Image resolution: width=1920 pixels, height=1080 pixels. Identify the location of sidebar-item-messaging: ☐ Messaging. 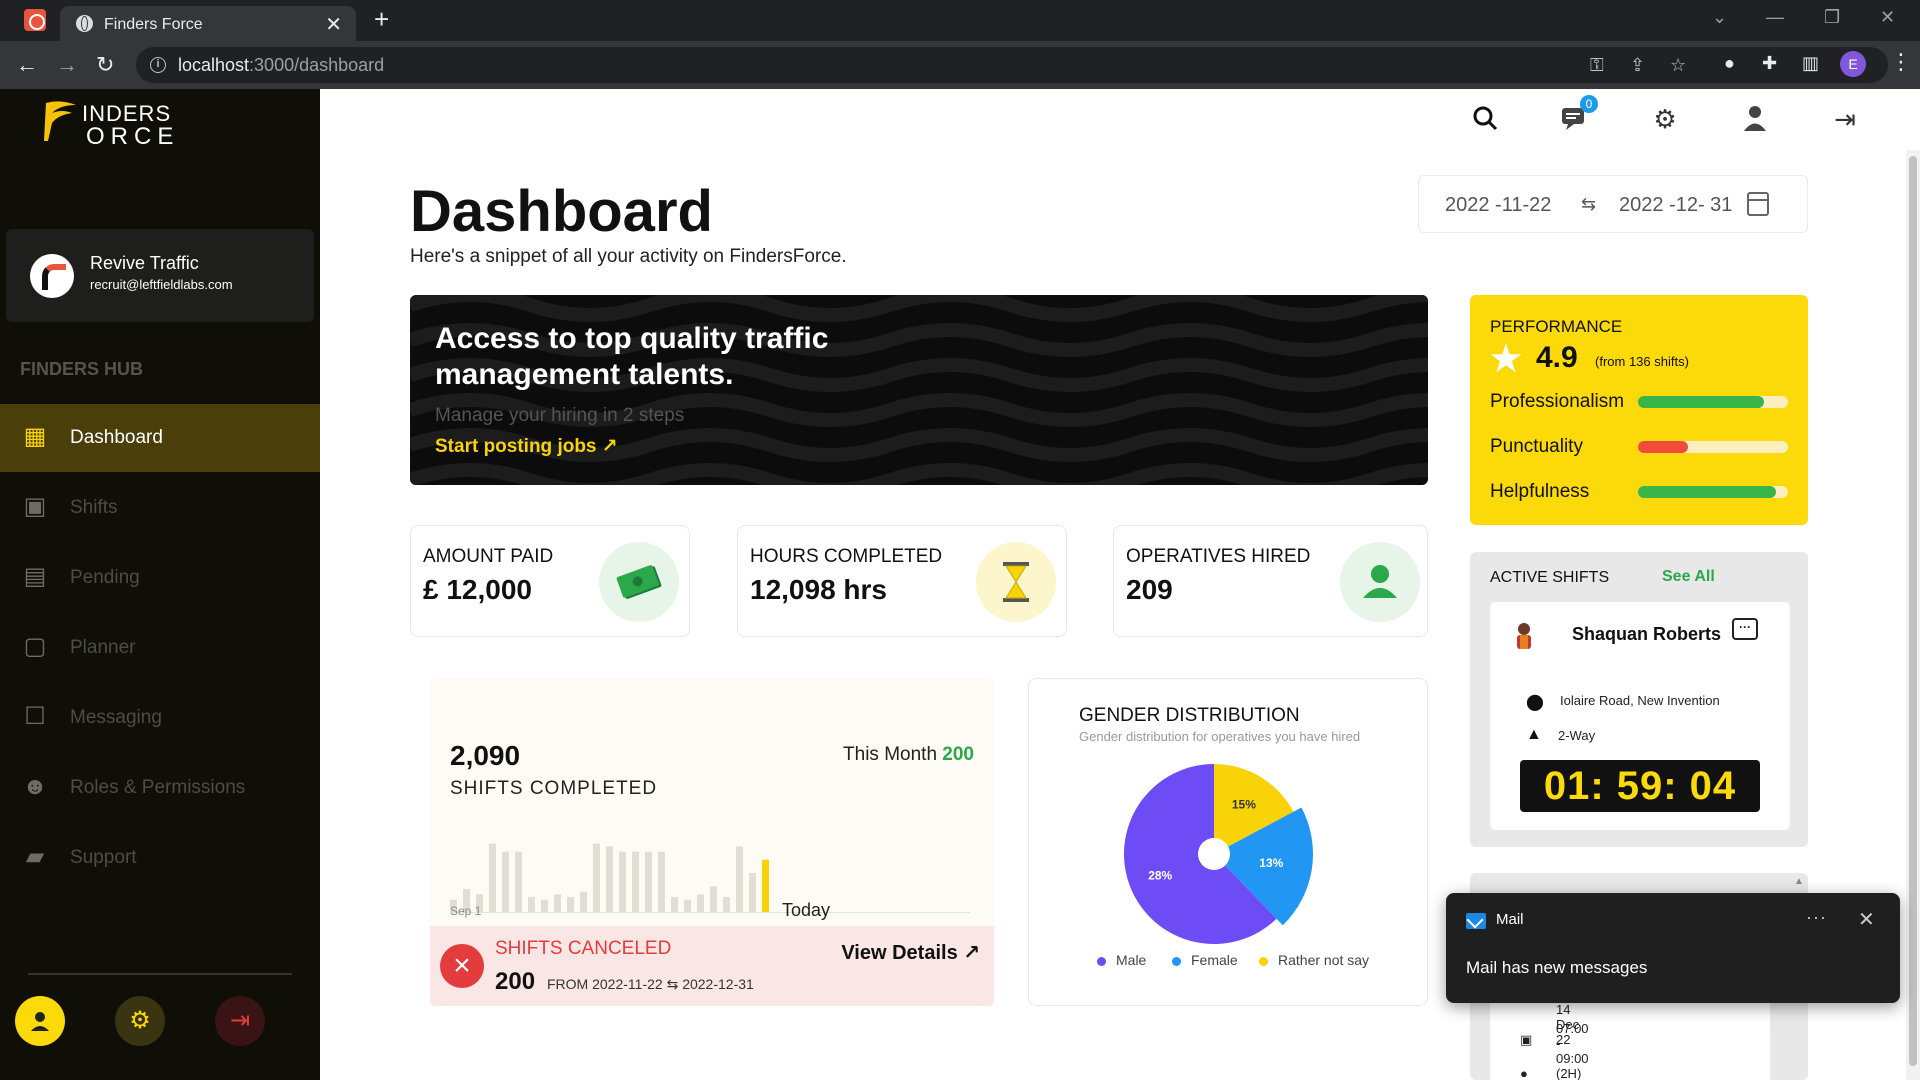
(160, 718).